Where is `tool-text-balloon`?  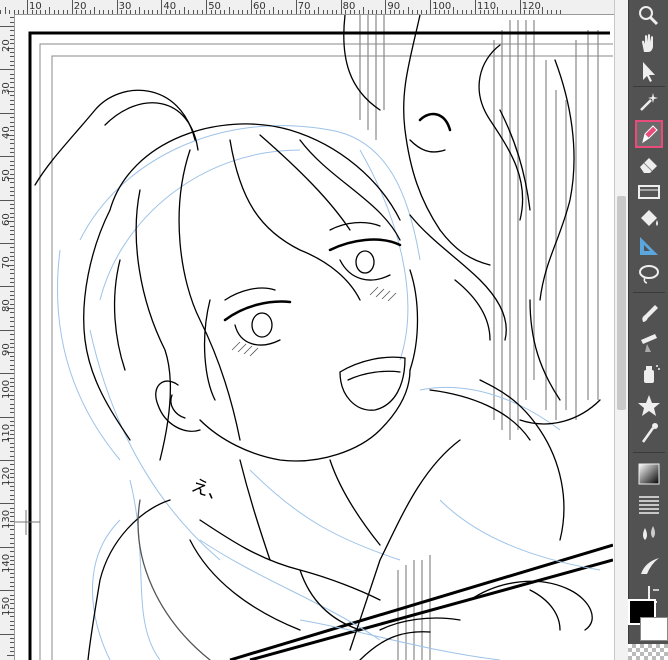
tool-text-balloon is located at coordinates (649, 566).